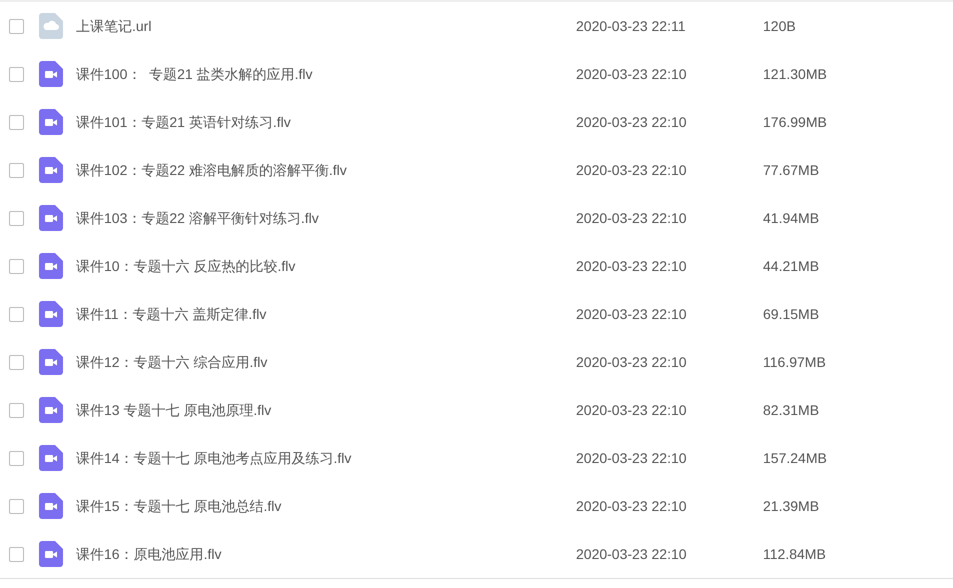 Image resolution: width=953 pixels, height=588 pixels. I want to click on file-name: 课件102：专题22 难溶电解质的溶解平衡.flv, so click(326, 170).